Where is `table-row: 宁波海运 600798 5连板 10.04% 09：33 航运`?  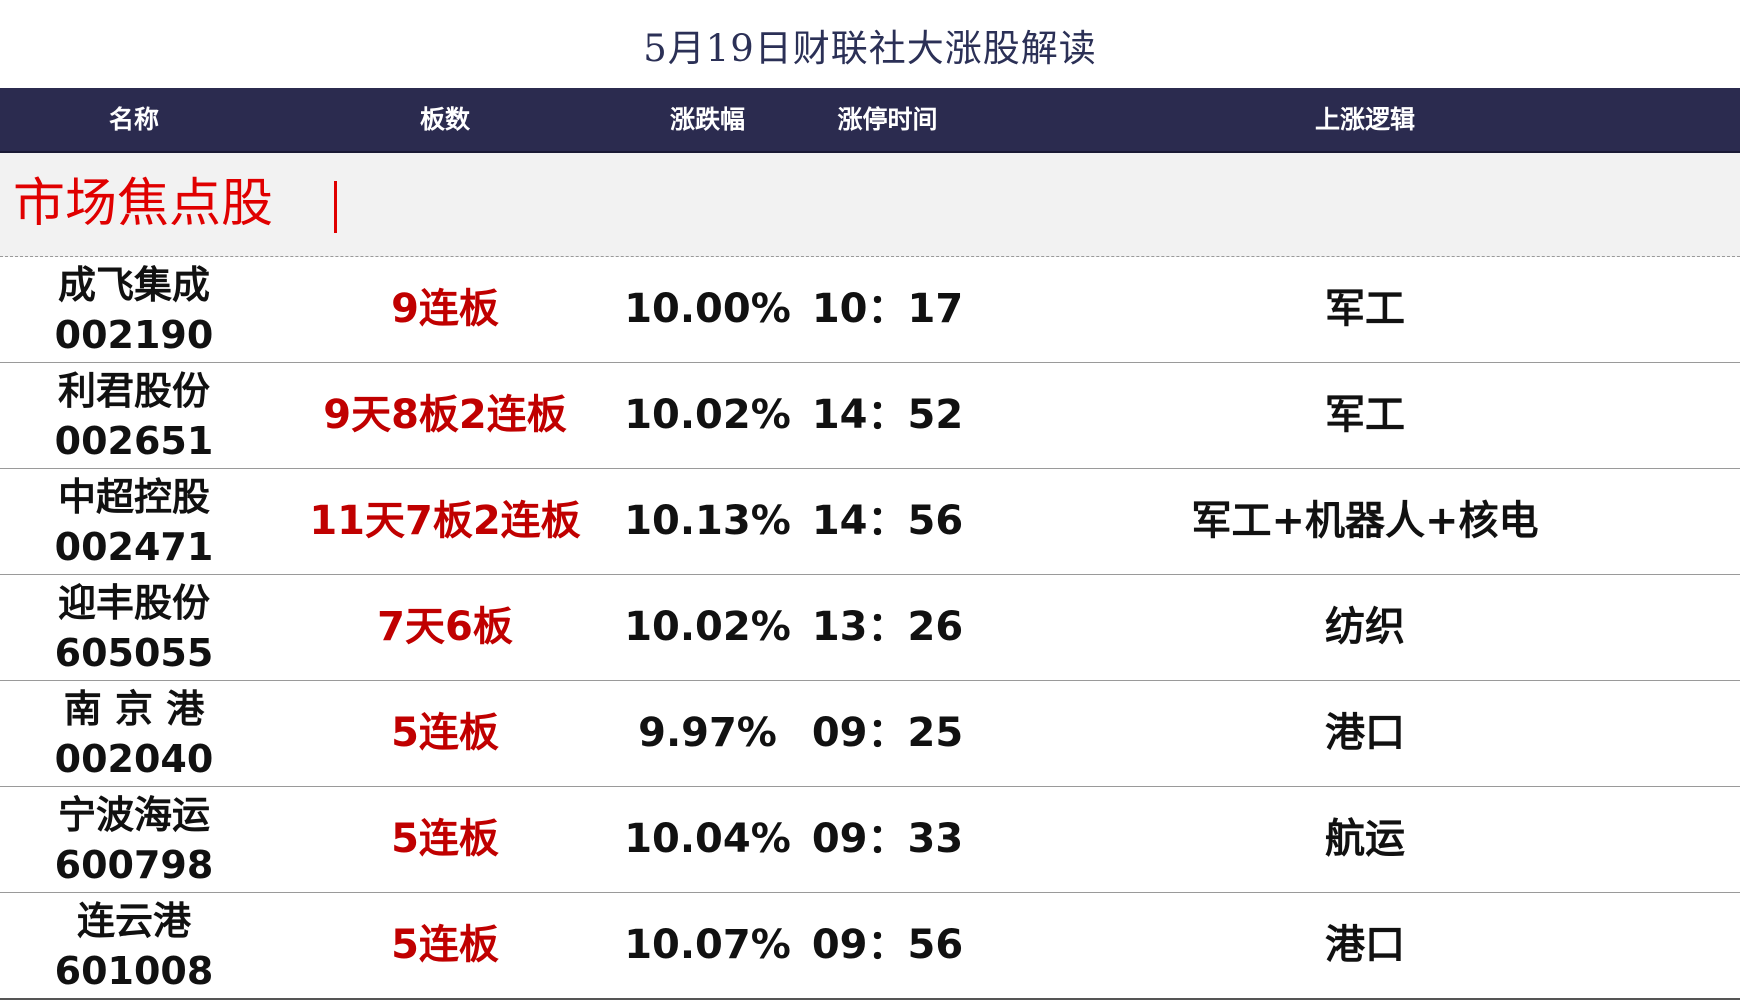
table-row: 宁波海运 600798 5连板 10.04% 09：33 航运 is located at coordinates (870, 840).